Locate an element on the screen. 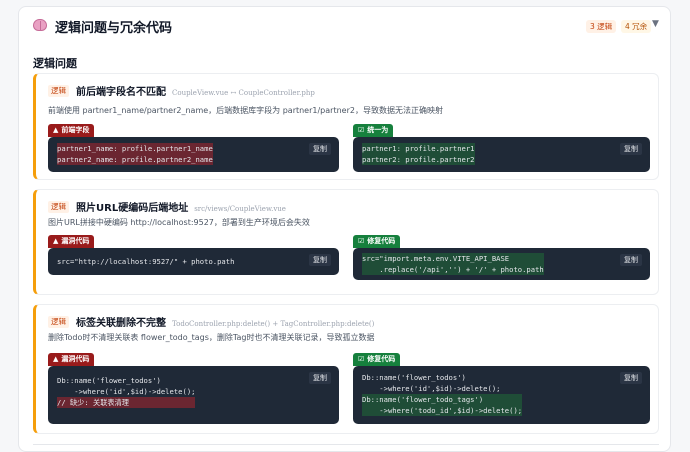 This screenshot has width=690, height=452. code-line: Db::name('flower_todo_tags') is located at coordinates (442, 399).